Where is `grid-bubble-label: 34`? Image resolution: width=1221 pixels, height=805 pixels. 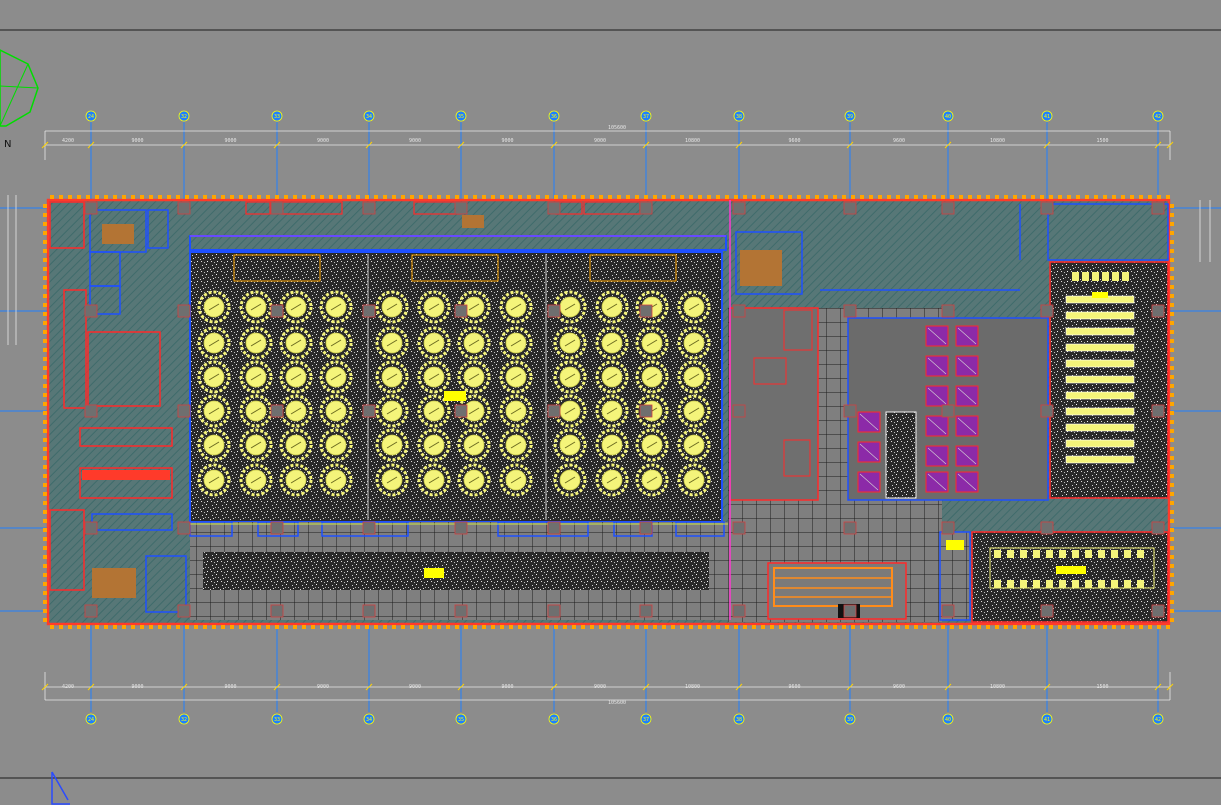 grid-bubble-label: 34 is located at coordinates (369, 720).